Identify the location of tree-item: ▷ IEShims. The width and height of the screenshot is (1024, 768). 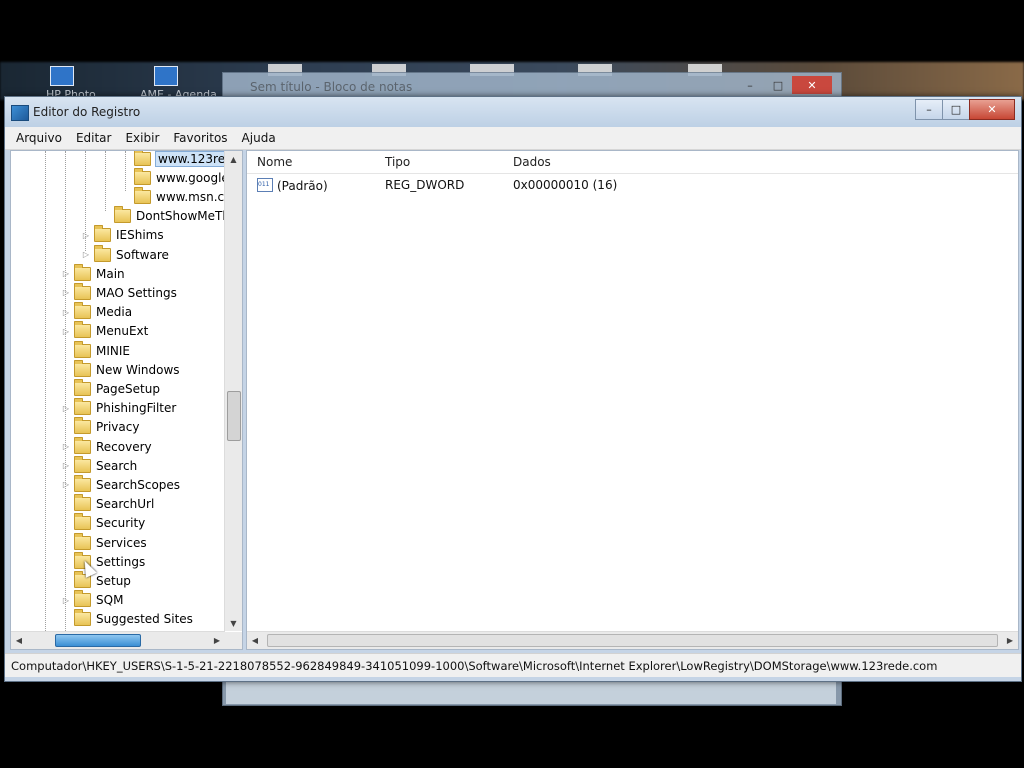
(122, 235).